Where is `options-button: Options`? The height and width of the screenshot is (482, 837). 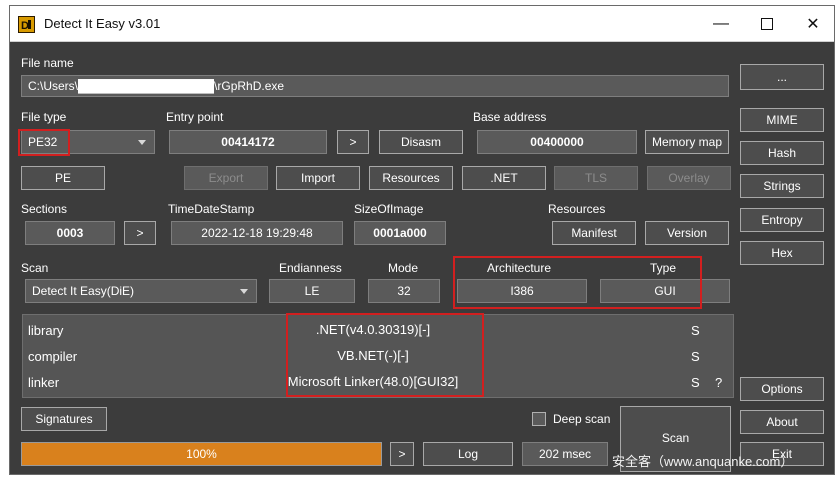 options-button: Options is located at coordinates (782, 389).